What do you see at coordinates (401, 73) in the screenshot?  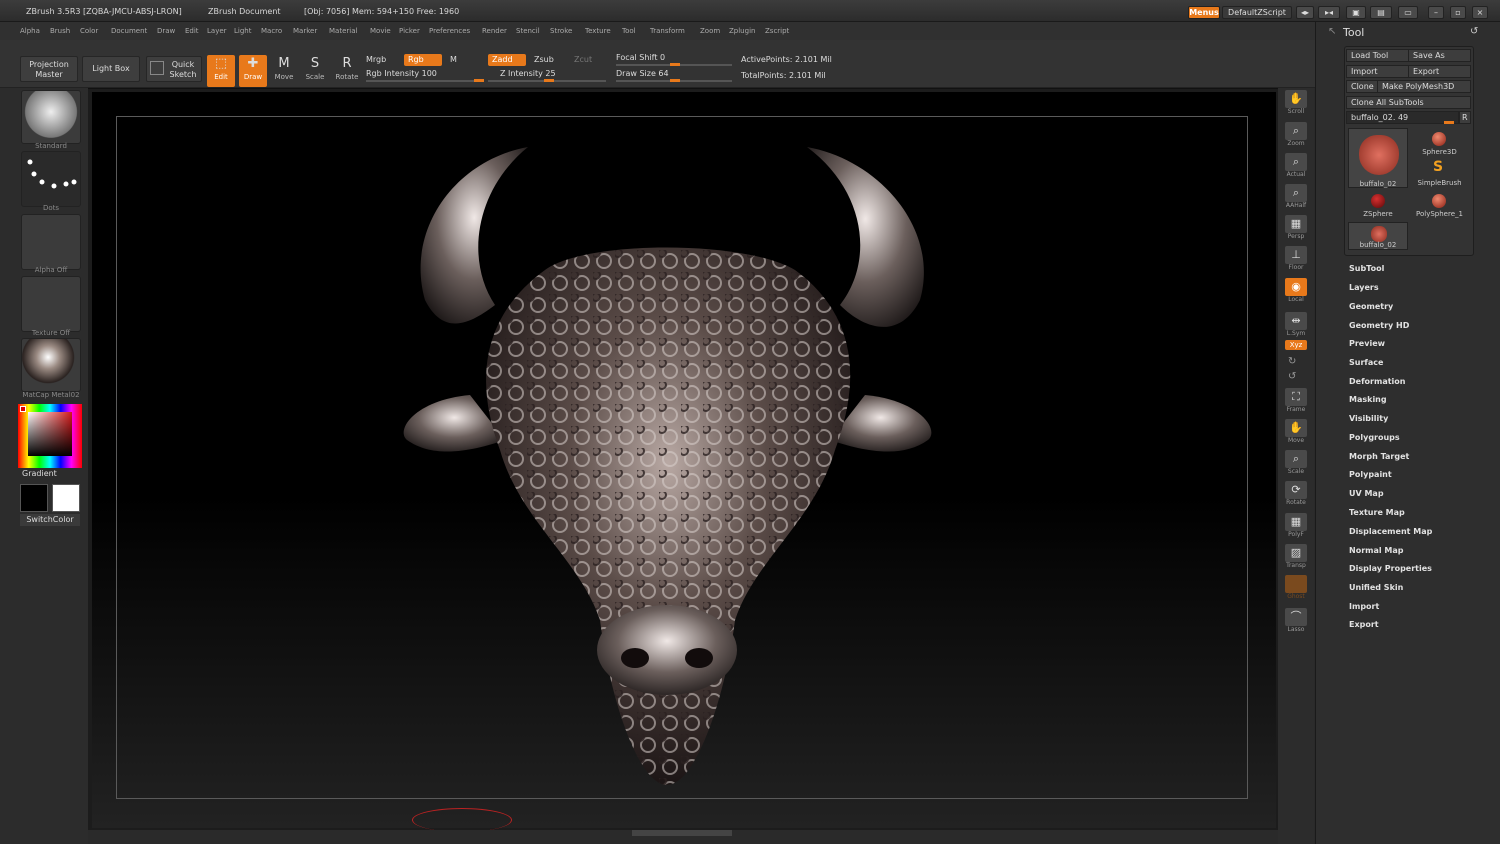 I see `rgb-intensity-slider: Rgb Intensity 100` at bounding box center [401, 73].